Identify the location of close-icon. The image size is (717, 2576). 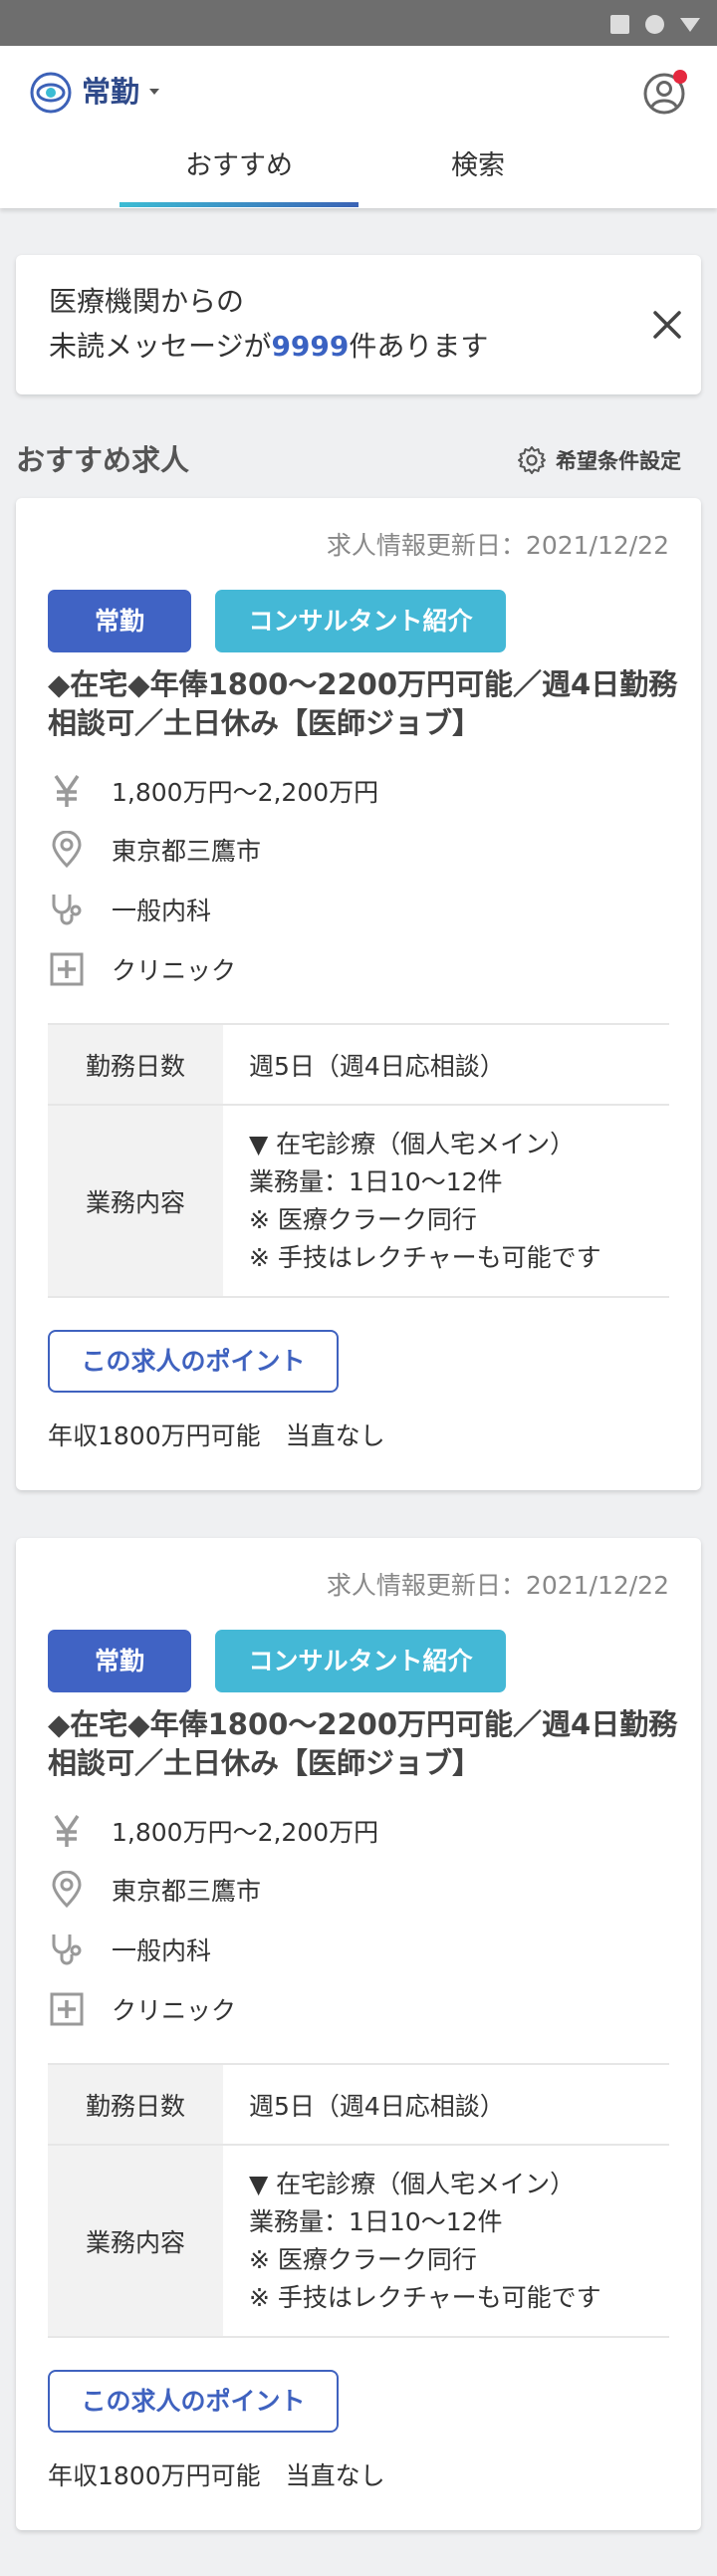
(667, 325).